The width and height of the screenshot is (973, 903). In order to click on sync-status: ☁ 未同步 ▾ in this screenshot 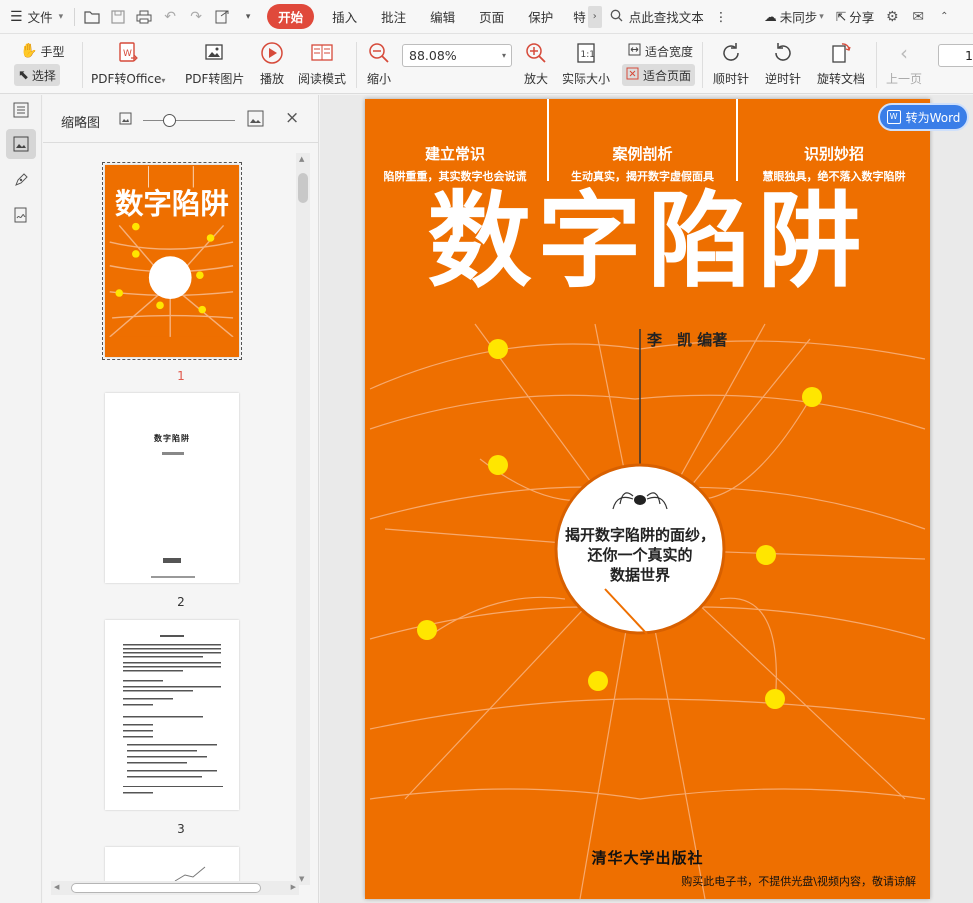, I will do `click(794, 17)`.